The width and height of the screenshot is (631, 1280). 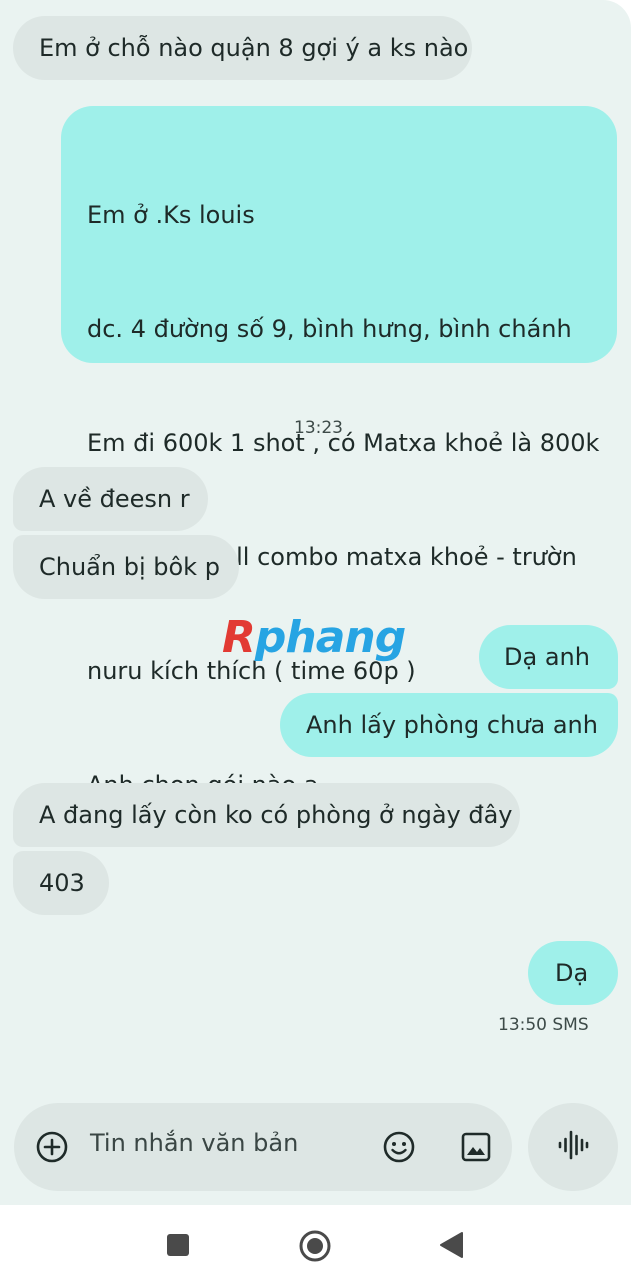 I want to click on watermark-logo: Rphang, so click(x=314, y=637).